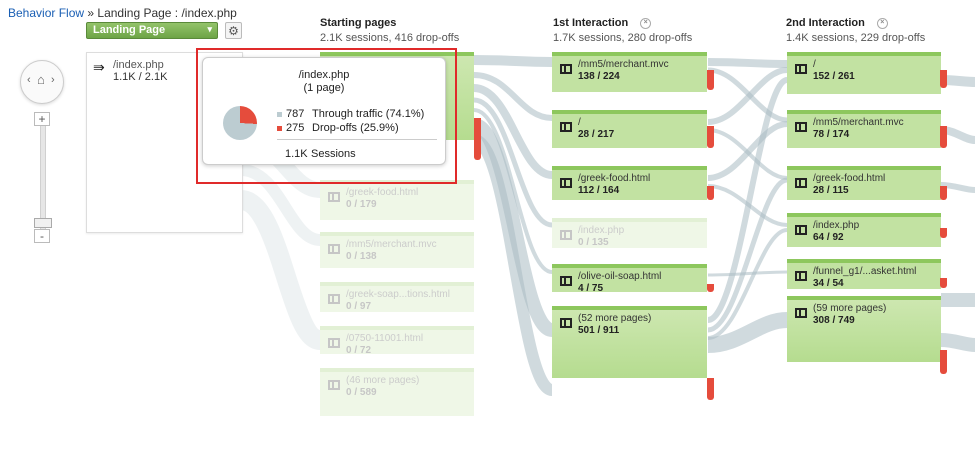 This screenshot has height=458, width=975. What do you see at coordinates (836, 225) in the screenshot?
I see `node-name: /index.php` at bounding box center [836, 225].